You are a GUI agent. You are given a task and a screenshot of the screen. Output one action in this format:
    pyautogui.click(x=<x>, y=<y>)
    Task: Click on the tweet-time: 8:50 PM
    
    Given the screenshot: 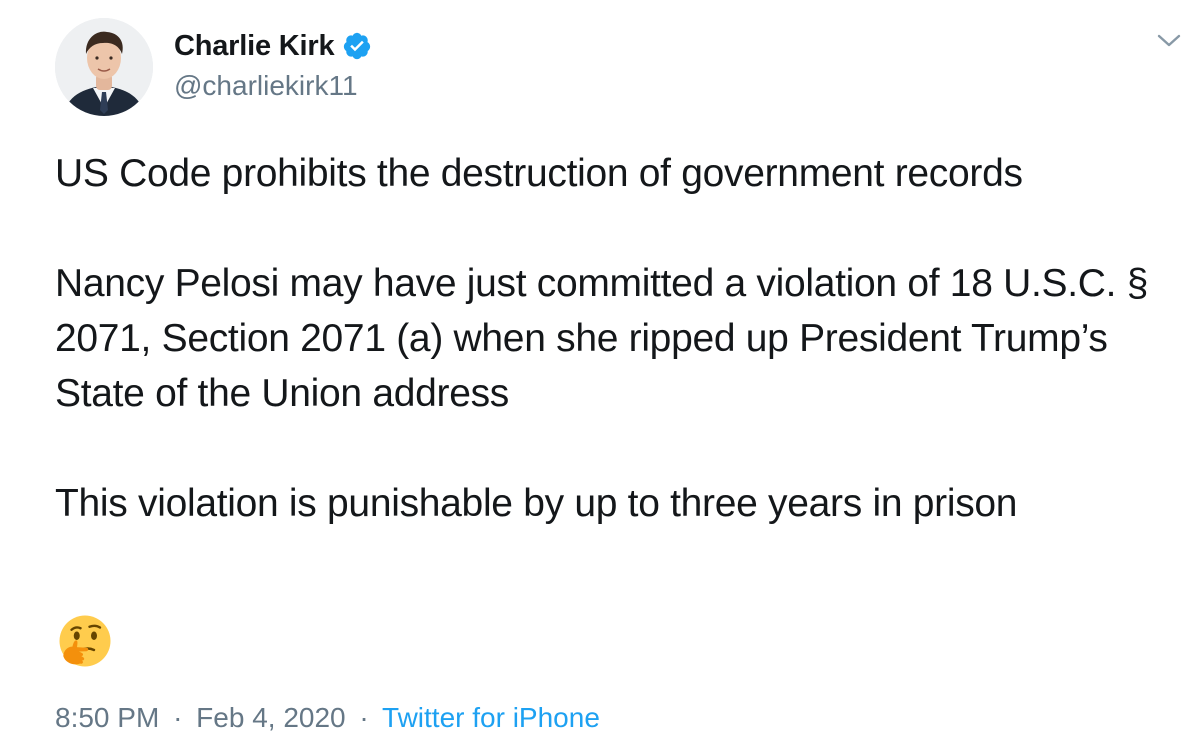 What is the action you would take?
    pyautogui.click(x=107, y=717)
    